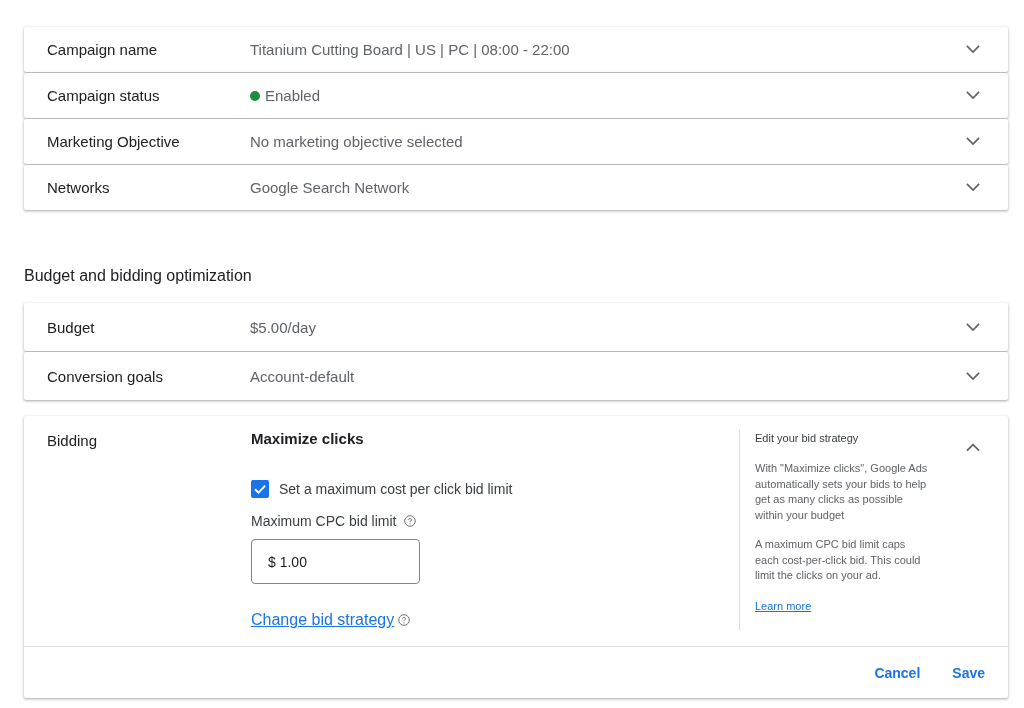  Describe the element at coordinates (410, 49) in the screenshot. I see `setting-value: Titanium Cutting Board | US | PC | 08:00 - 22:00` at that location.